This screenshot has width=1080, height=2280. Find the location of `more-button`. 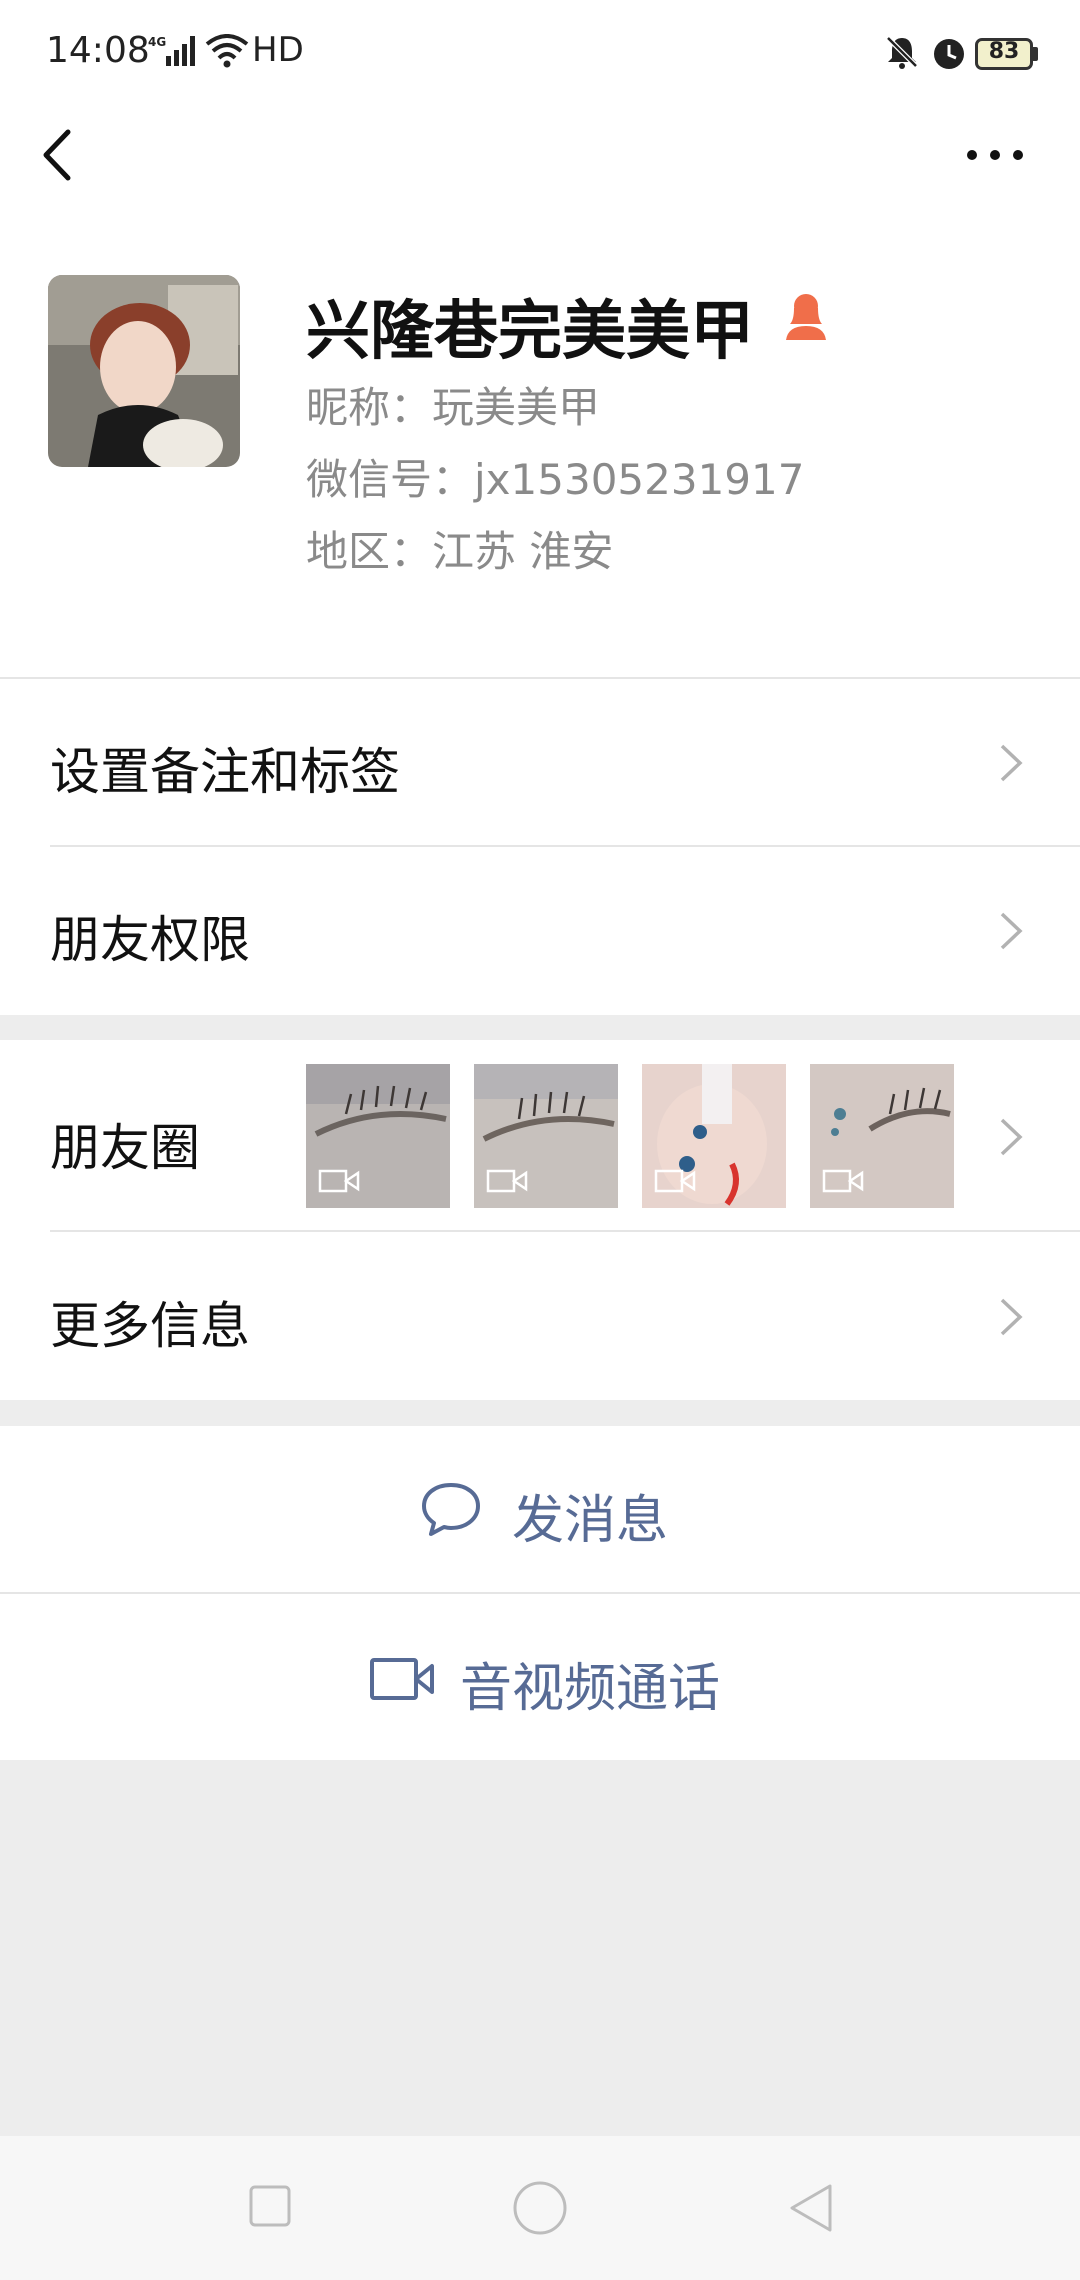

more-button is located at coordinates (995, 155).